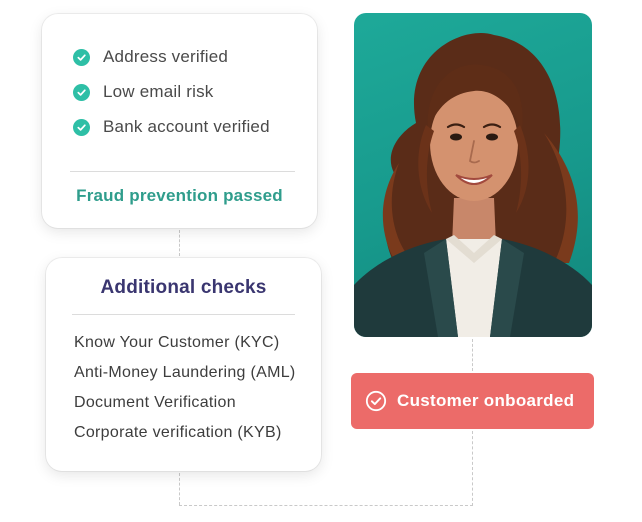 The image size is (642, 522). I want to click on check-label: Address verified, so click(166, 56).